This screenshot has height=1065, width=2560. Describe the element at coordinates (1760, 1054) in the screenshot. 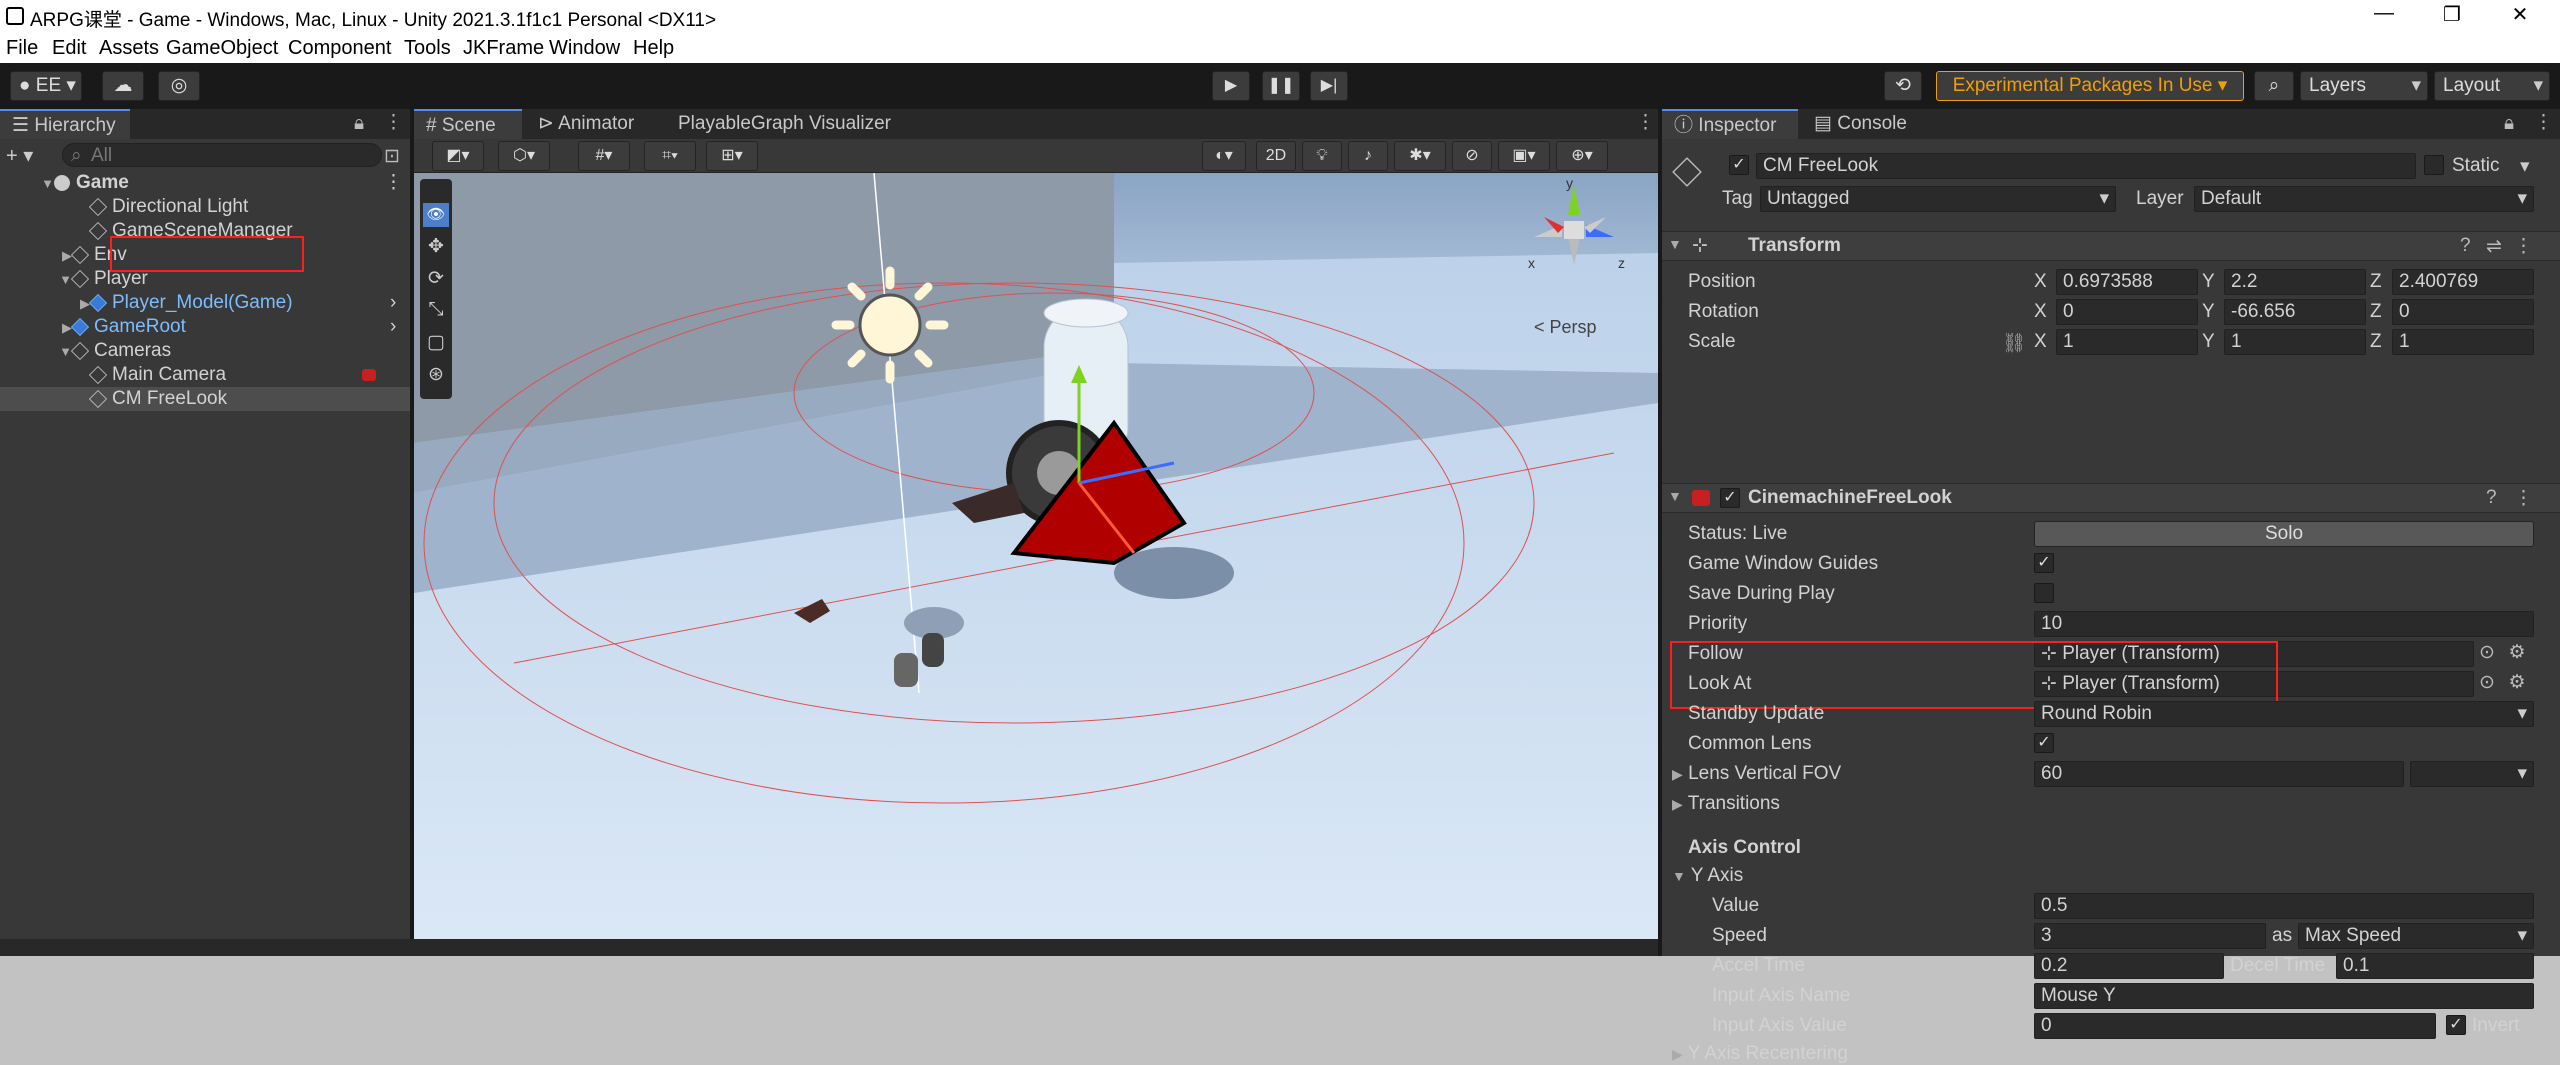

I see `y-axis-recentering-foldout: ▶ Y Axis Recentering` at that location.